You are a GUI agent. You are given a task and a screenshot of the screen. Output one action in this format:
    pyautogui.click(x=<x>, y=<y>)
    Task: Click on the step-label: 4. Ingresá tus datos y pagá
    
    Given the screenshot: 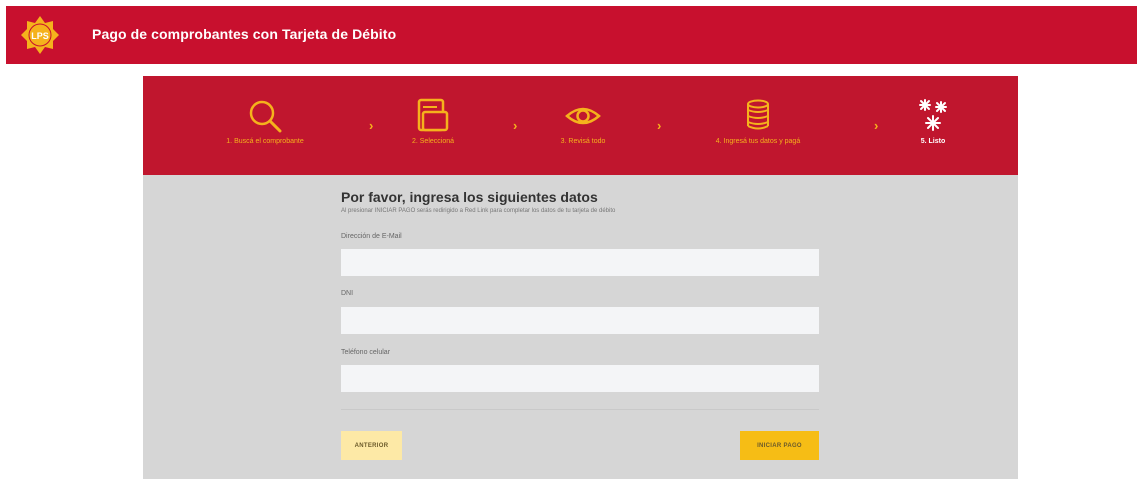 What is the action you would take?
    pyautogui.click(x=758, y=141)
    